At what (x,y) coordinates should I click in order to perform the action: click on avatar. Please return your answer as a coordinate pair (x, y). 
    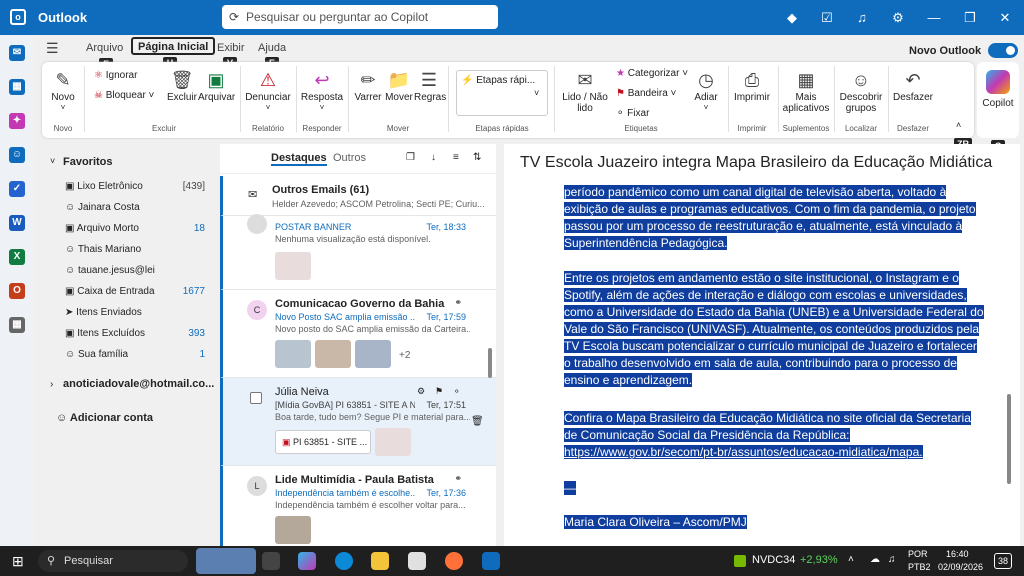
    Looking at the image, I should click on (257, 224).